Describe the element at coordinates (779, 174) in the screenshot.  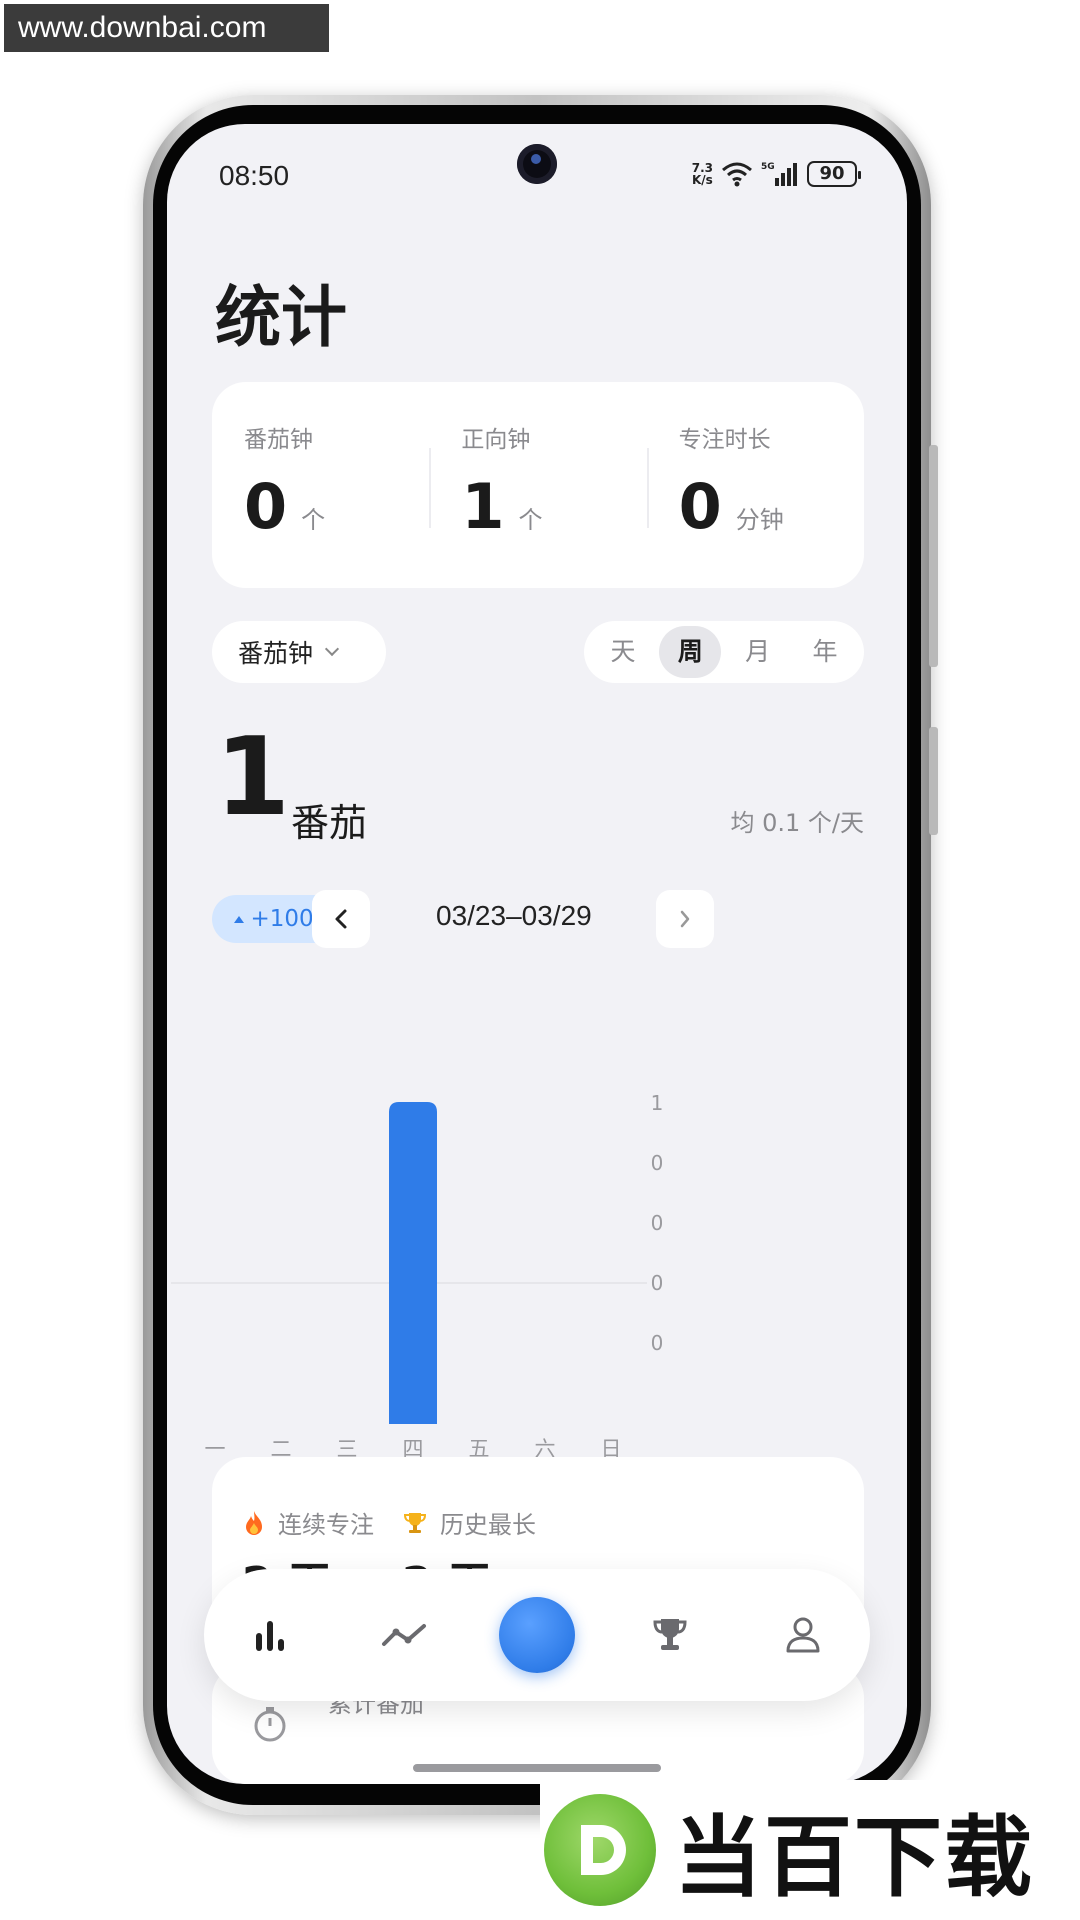
I see `signal-icon: 5G` at that location.